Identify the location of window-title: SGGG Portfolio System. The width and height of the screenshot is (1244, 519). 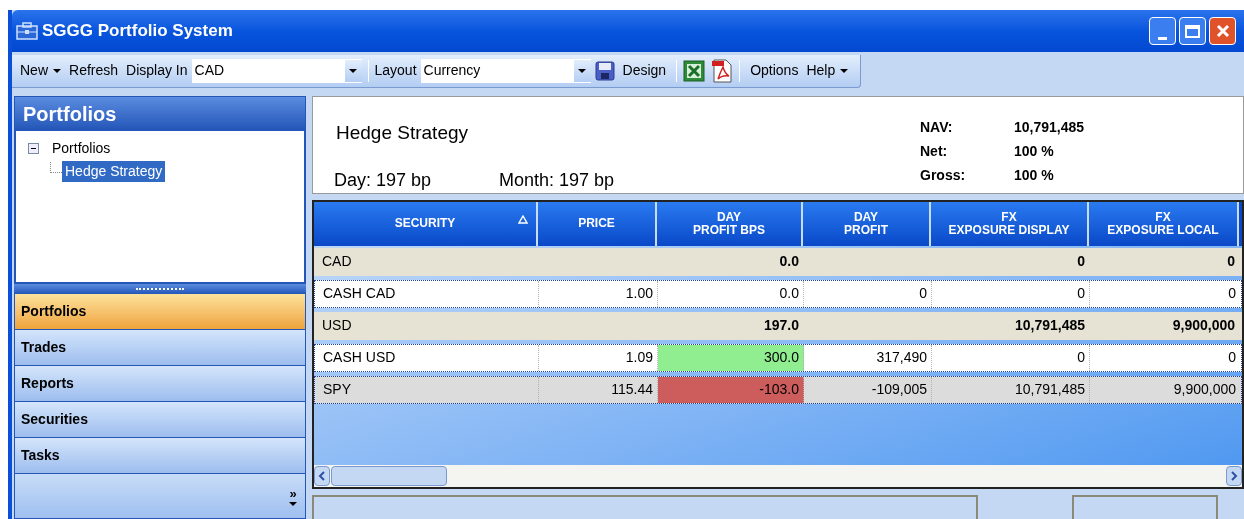
(137, 31).